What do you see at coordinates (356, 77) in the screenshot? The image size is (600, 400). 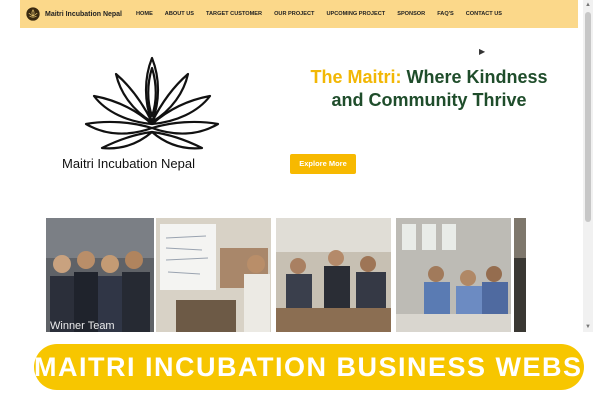 I see `headline-accent: The Maitri:` at bounding box center [356, 77].